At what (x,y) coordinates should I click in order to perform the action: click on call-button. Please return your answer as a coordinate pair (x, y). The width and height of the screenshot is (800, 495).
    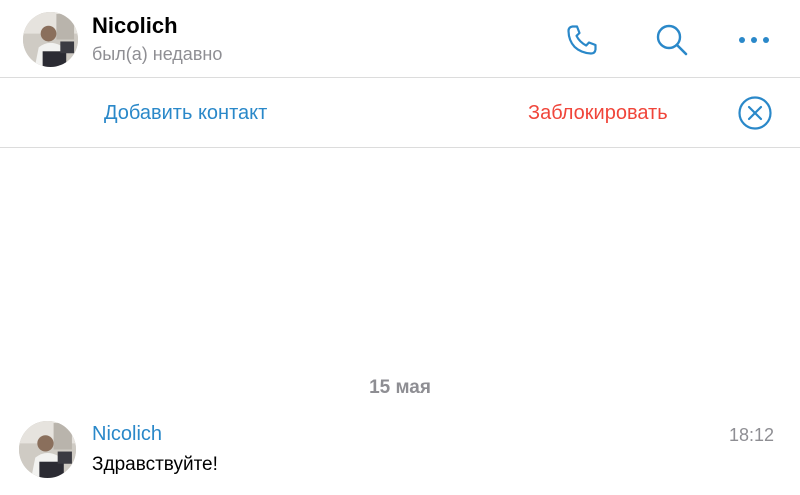
    Looking at the image, I should click on (582, 40).